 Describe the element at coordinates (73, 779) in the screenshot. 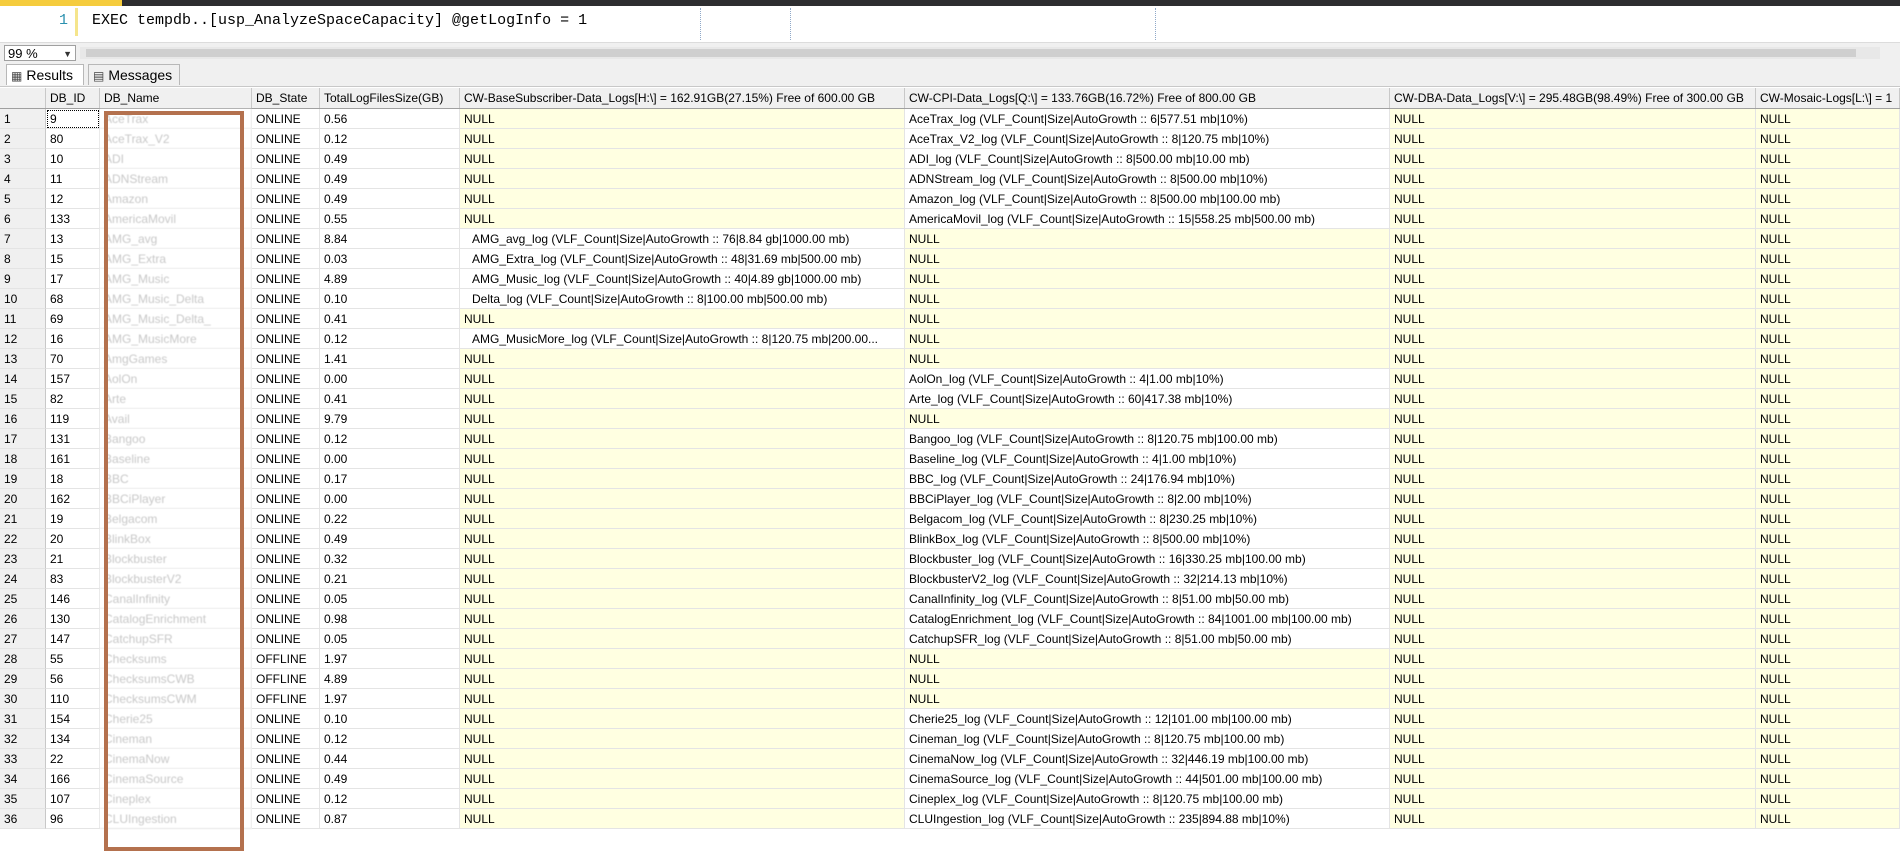

I see `db-id-cell: 166` at that location.